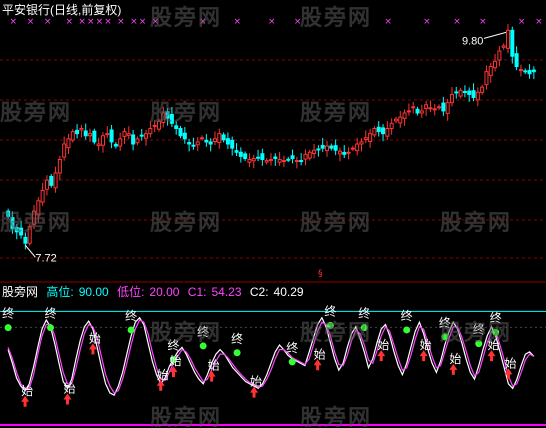 The width and height of the screenshot is (546, 428). What do you see at coordinates (164, 292) in the screenshot?
I see `low-value: 20.00` at bounding box center [164, 292].